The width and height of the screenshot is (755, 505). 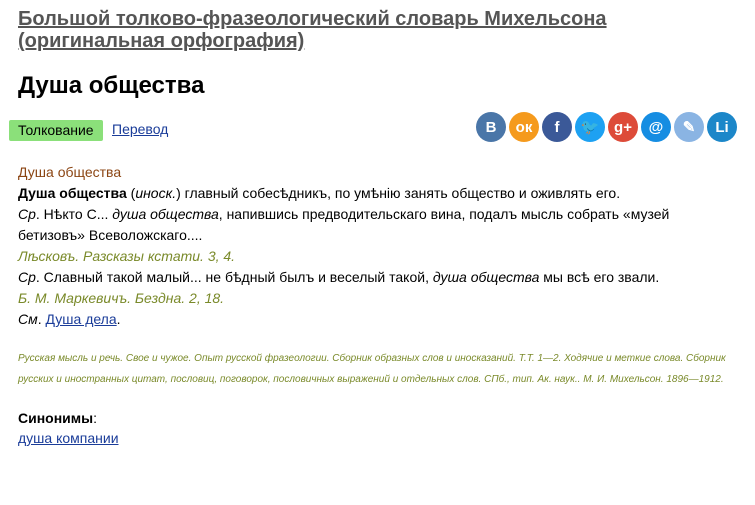 What do you see at coordinates (722, 127) in the screenshot?
I see `linkedin-icon: Li` at bounding box center [722, 127].